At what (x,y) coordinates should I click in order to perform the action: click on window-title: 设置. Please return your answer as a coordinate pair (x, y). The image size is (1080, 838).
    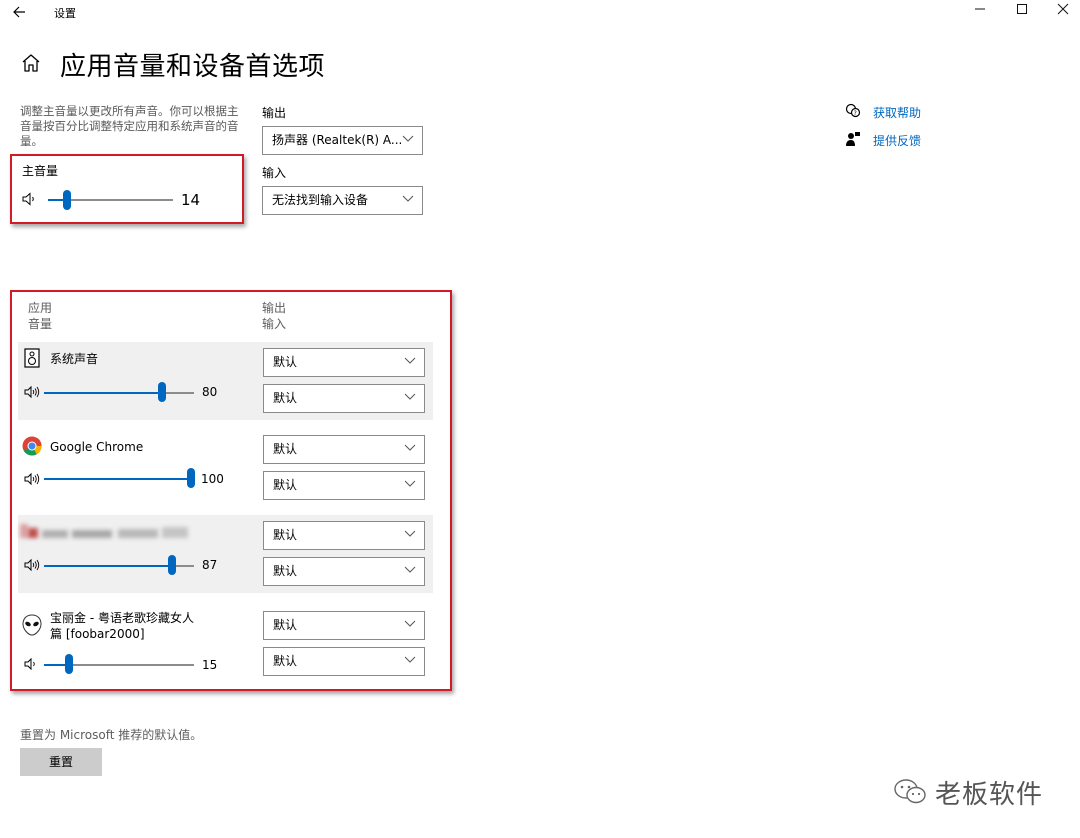
    Looking at the image, I should click on (65, 13).